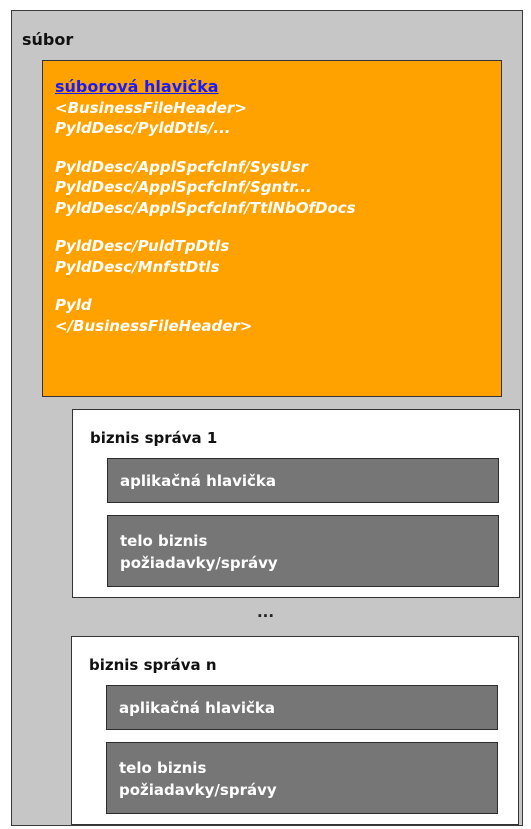  What do you see at coordinates (198, 790) in the screenshot?
I see `message-n-body-line2: požiadavky/správy` at bounding box center [198, 790].